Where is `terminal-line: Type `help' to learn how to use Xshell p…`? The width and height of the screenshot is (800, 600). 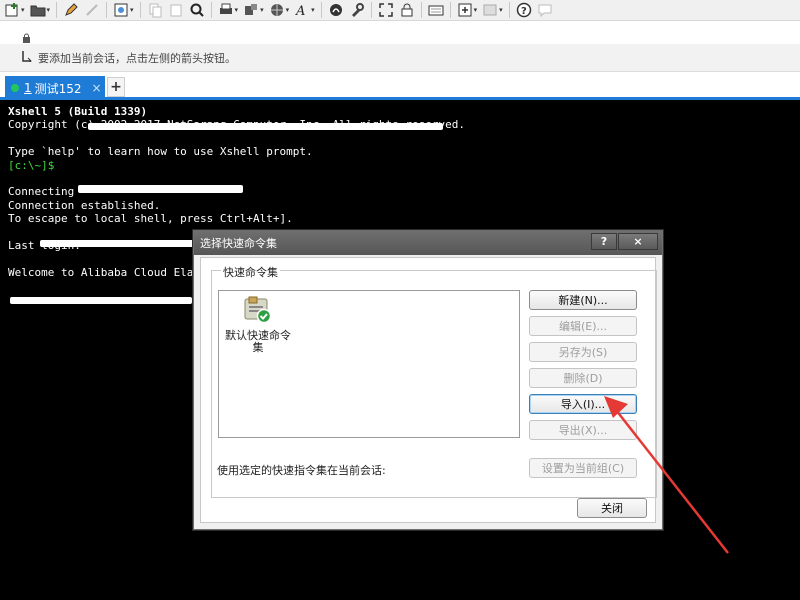
terminal-line: Type `help' to learn how to use Xshell p… is located at coordinates (160, 152).